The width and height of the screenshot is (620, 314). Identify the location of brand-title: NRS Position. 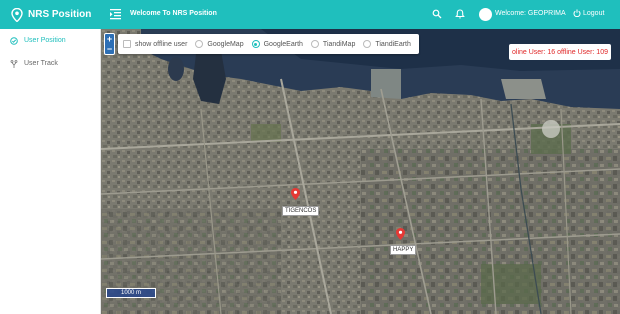
(60, 14).